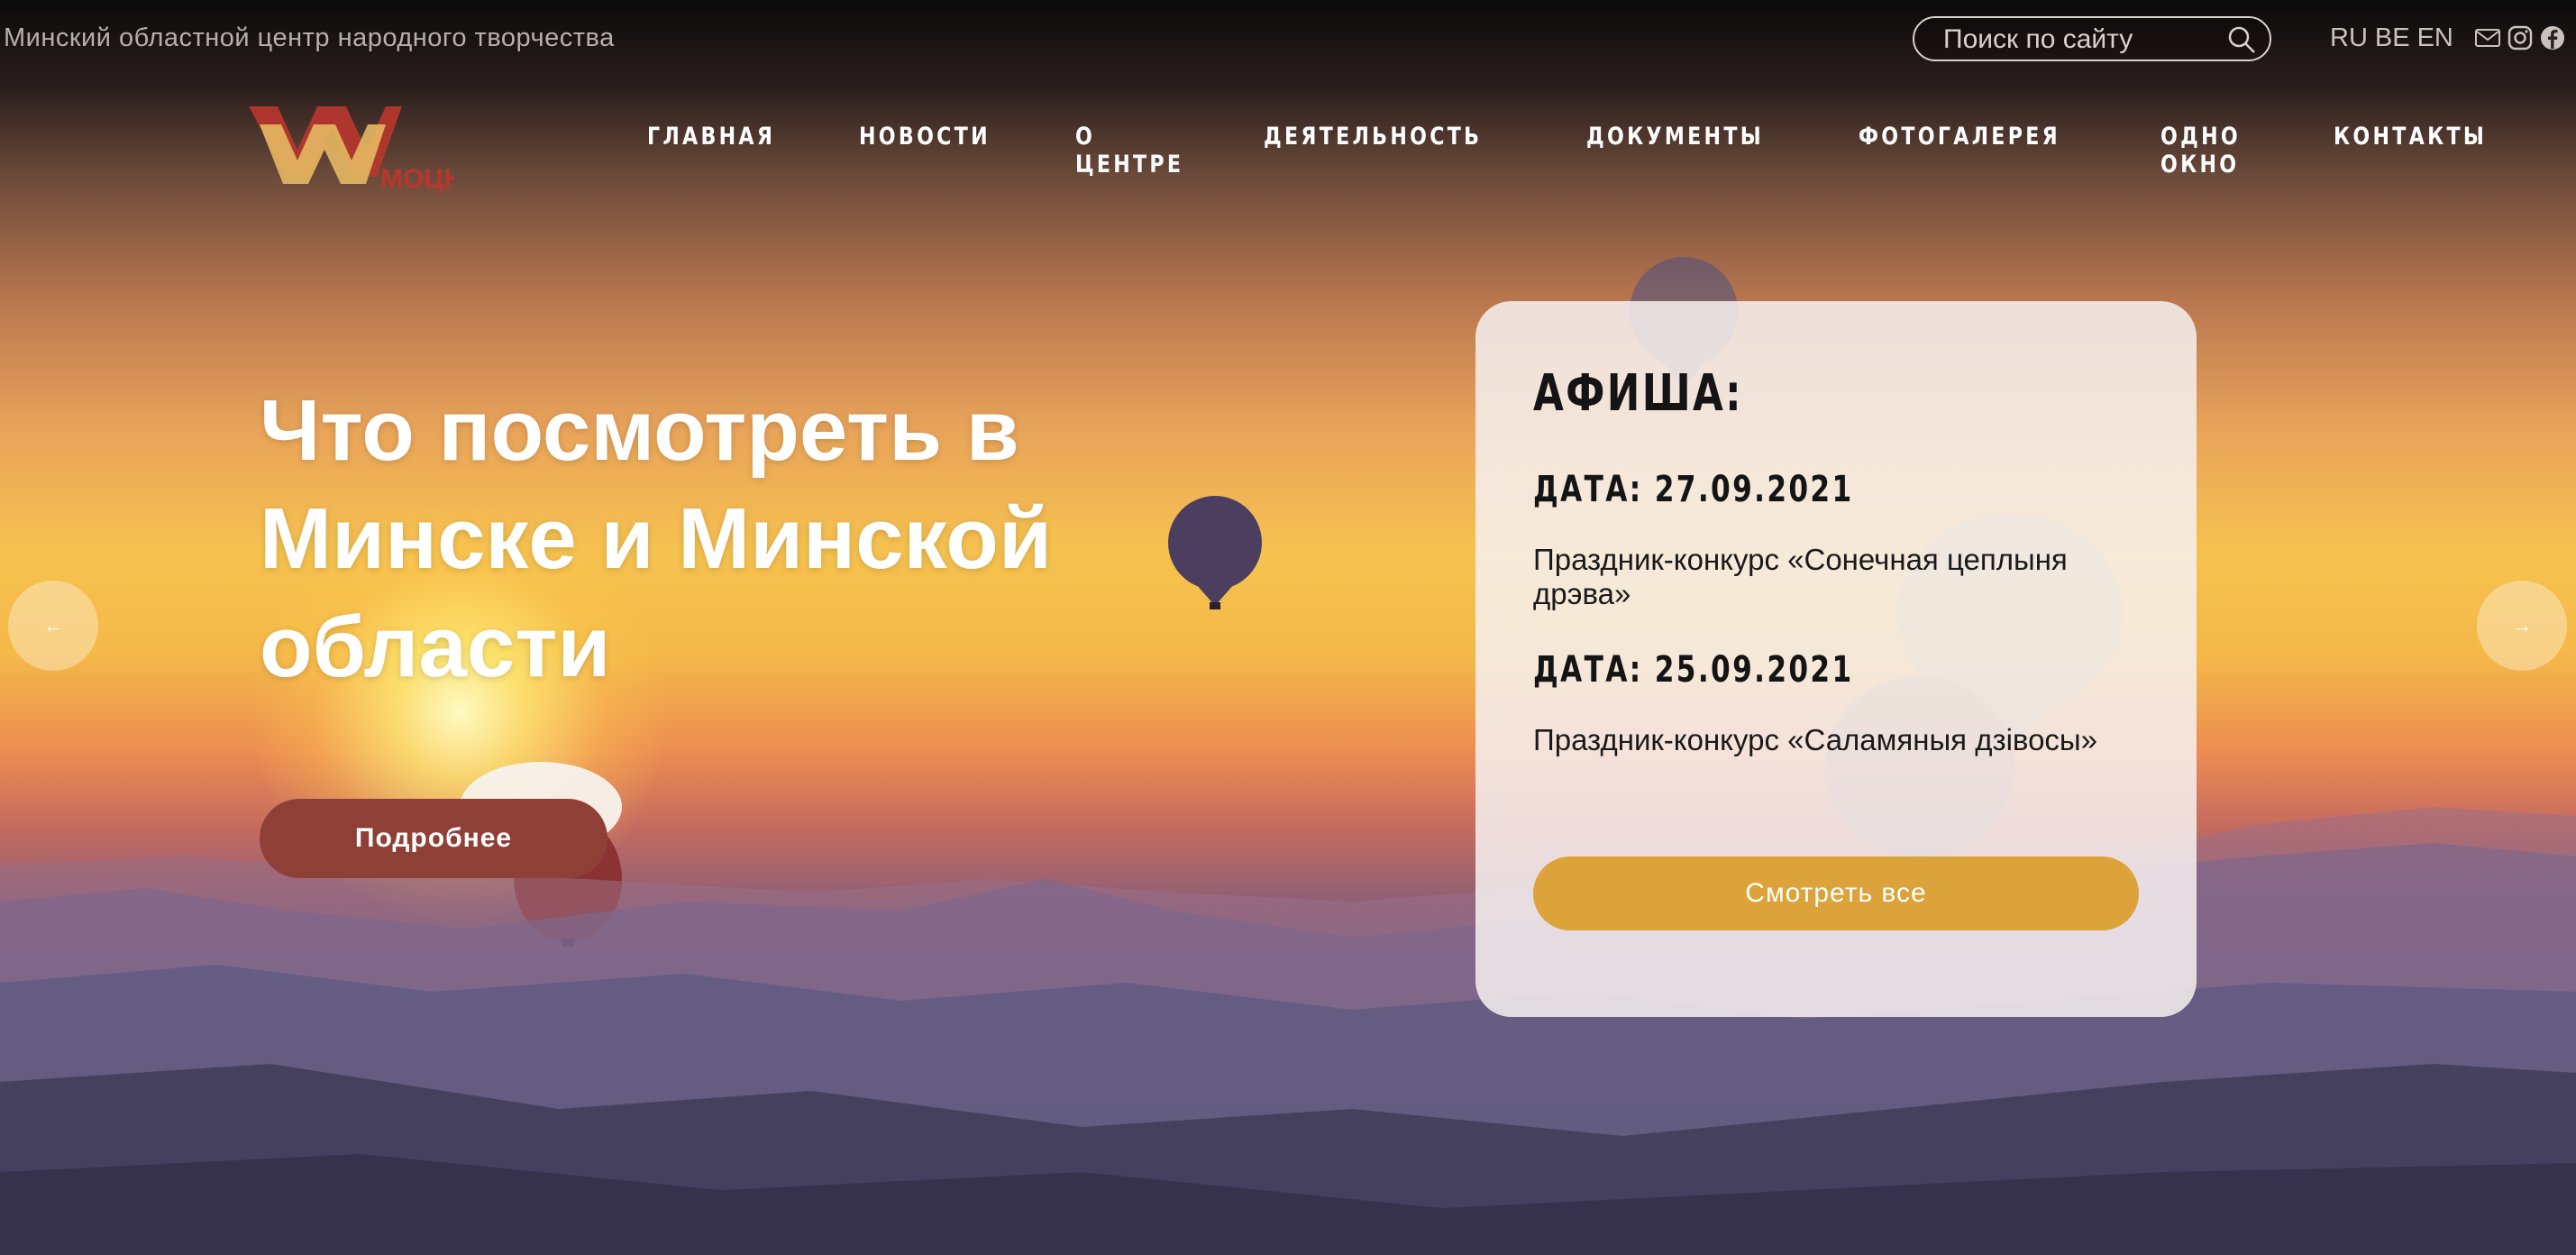 This screenshot has height=1255, width=2576. Describe the element at coordinates (2241, 39) in the screenshot. I see `search-icon` at that location.